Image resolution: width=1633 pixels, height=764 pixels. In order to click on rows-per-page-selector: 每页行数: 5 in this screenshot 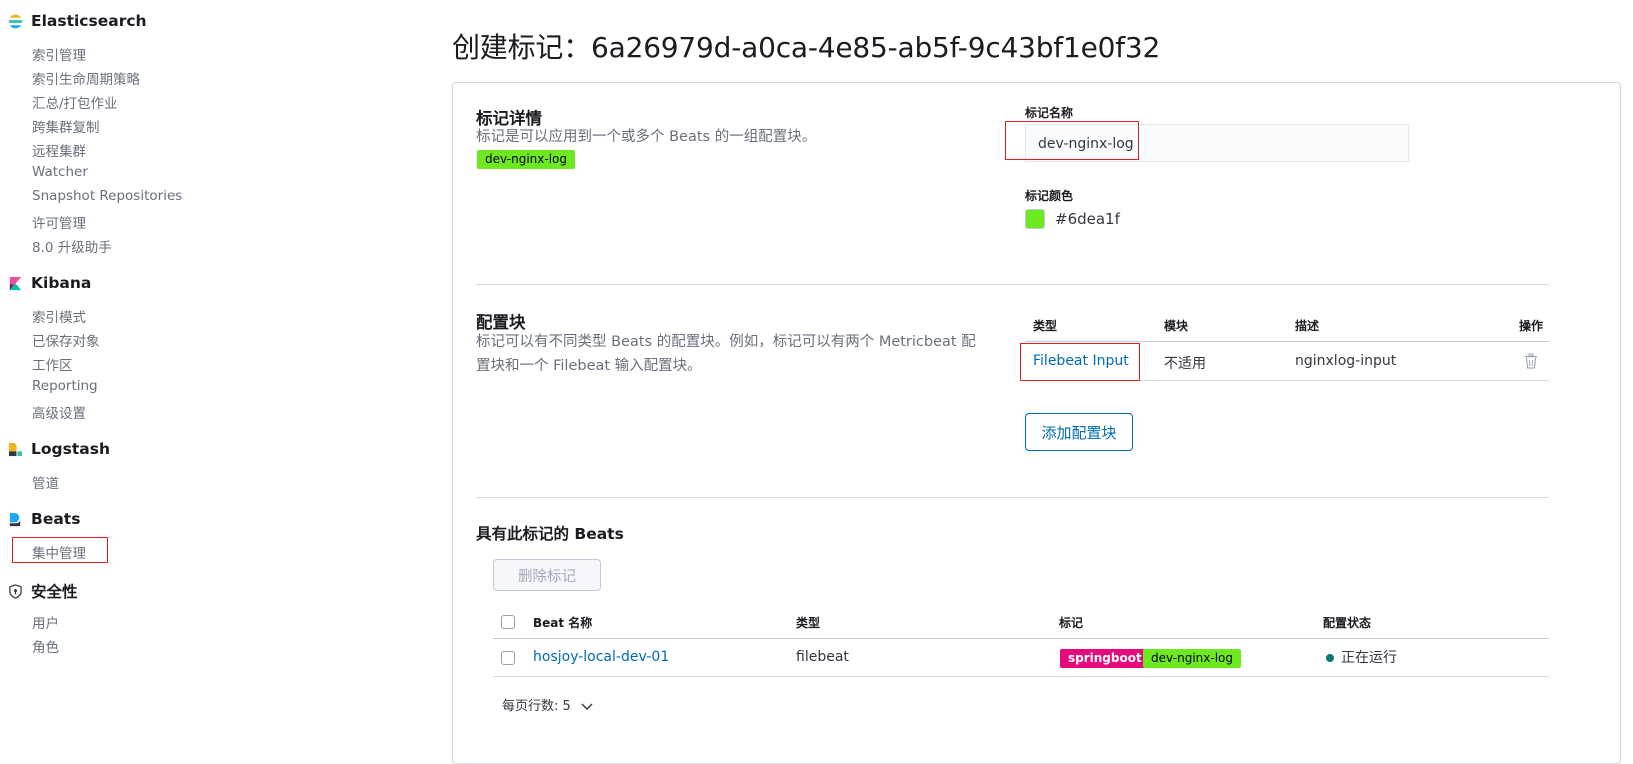, I will do `click(547, 704)`.